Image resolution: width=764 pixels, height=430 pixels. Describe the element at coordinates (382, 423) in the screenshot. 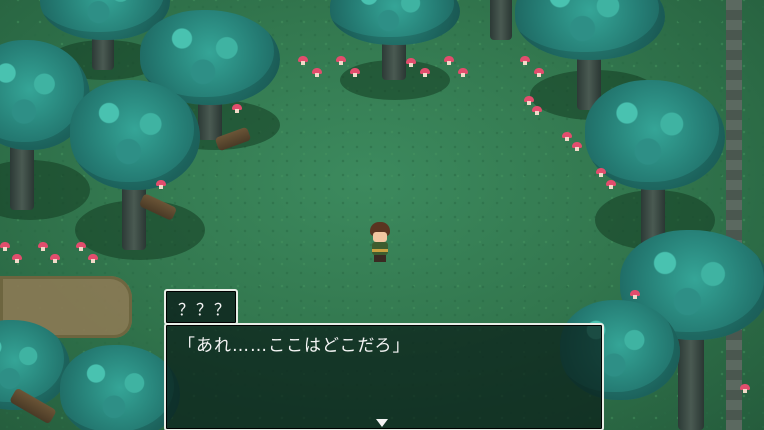

I see `advance-arrow-icon` at that location.